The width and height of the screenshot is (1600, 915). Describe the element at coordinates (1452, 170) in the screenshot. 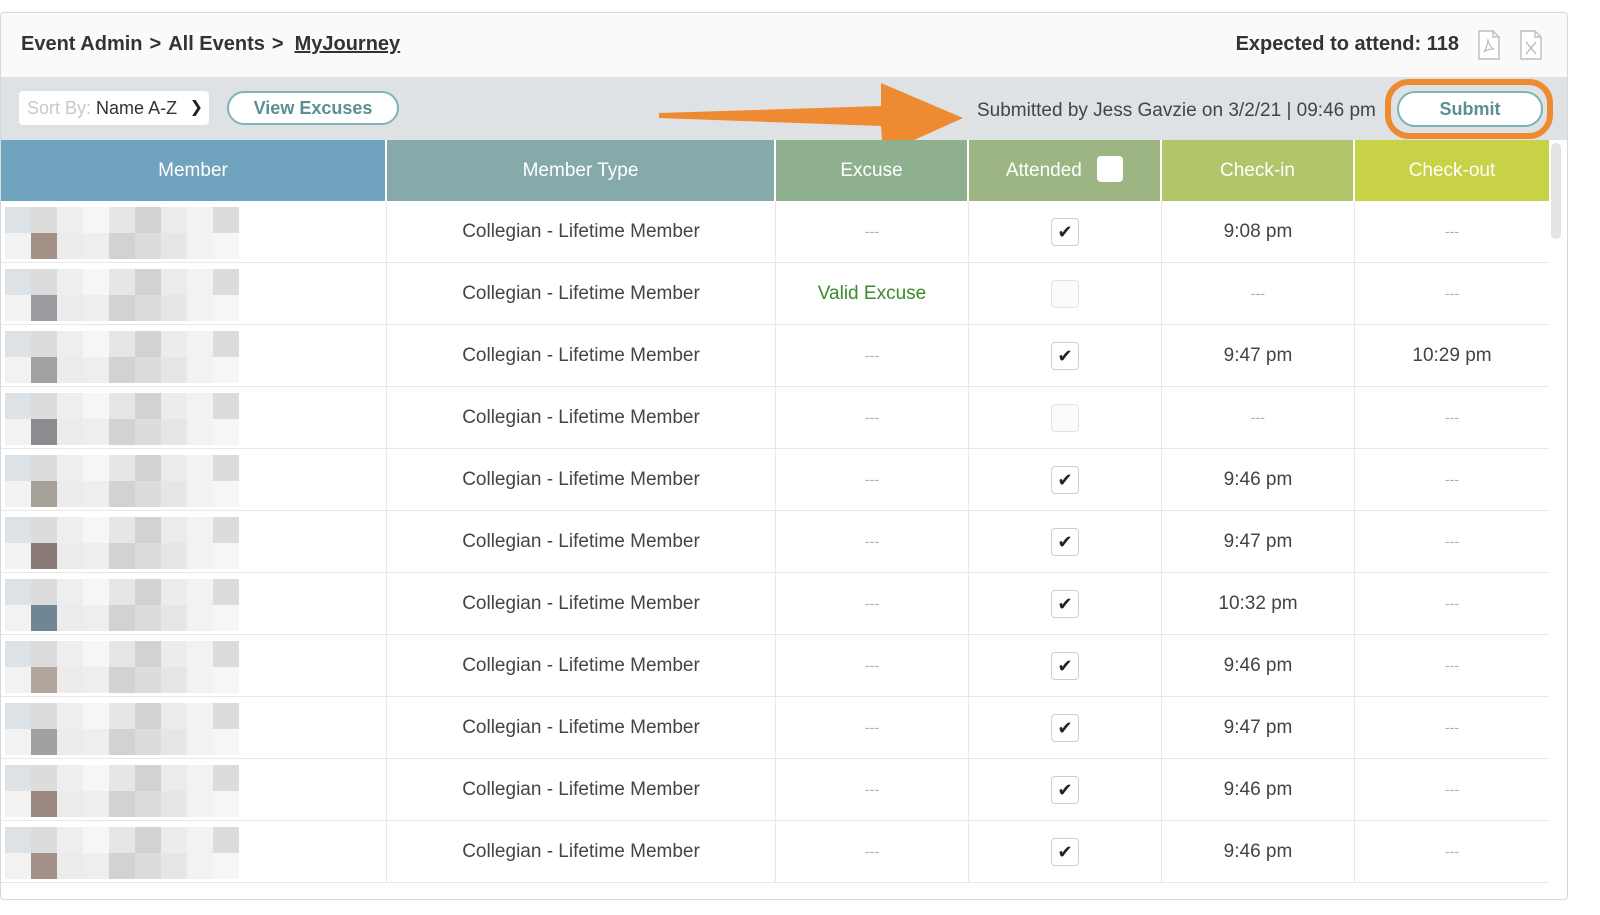

I see `column-check-out: Check-out` at that location.